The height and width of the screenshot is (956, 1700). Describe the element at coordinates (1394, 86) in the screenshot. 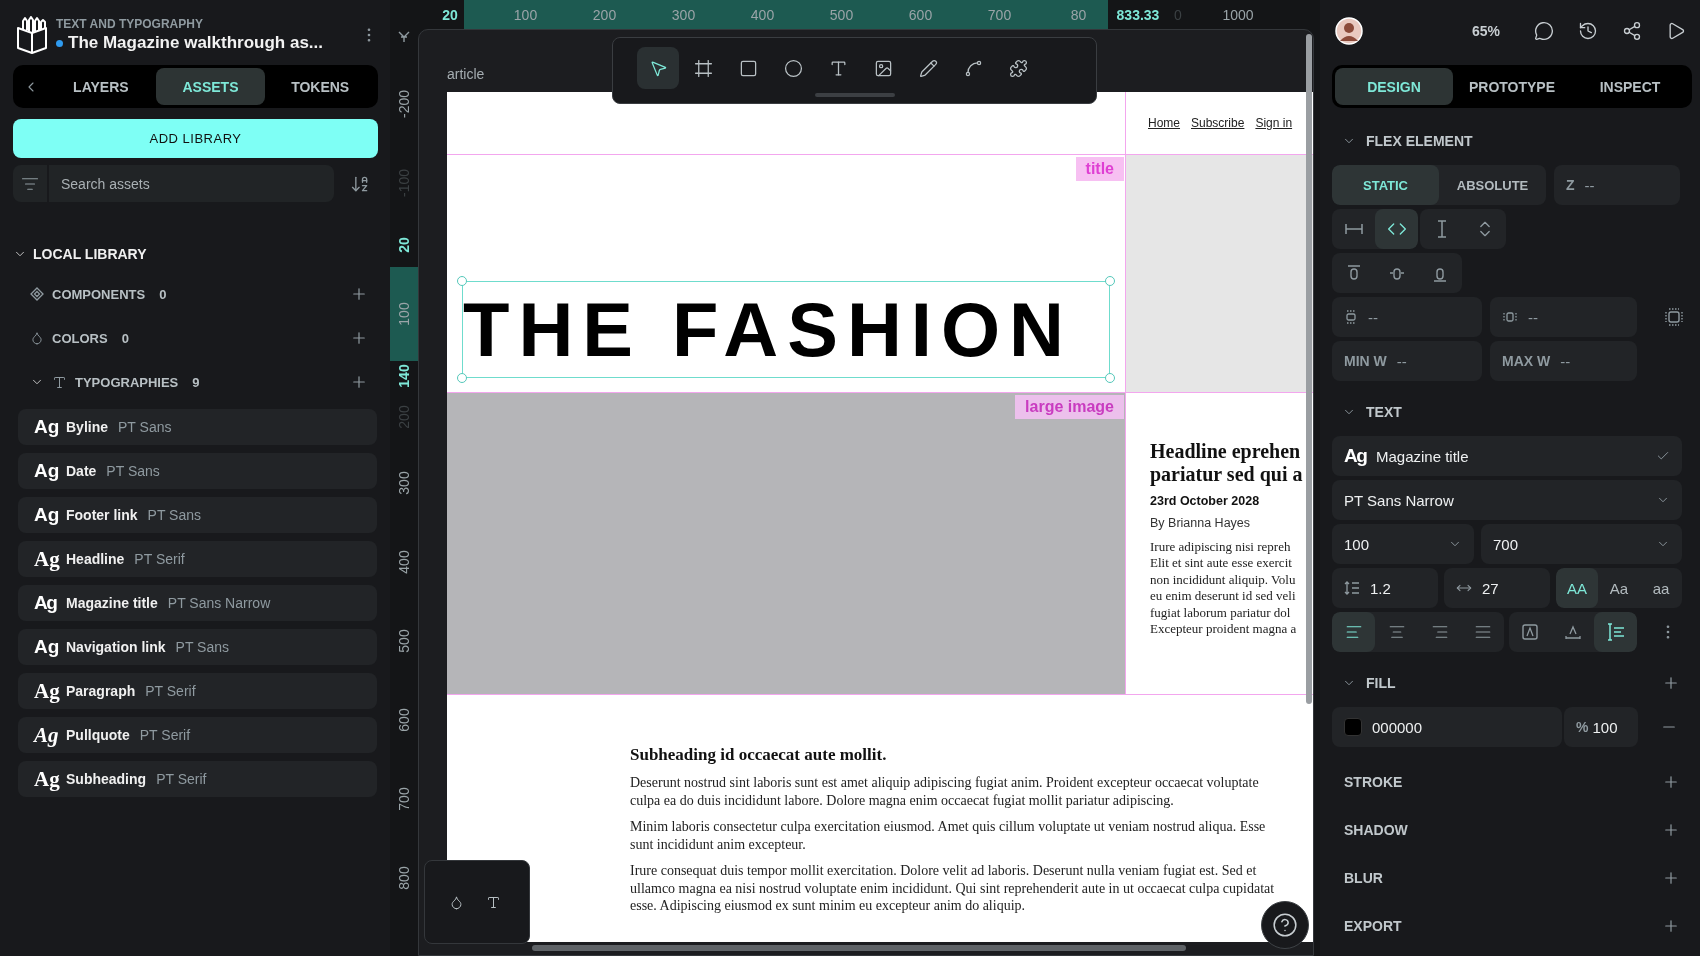

I see `panel-tab: DESIGN` at that location.